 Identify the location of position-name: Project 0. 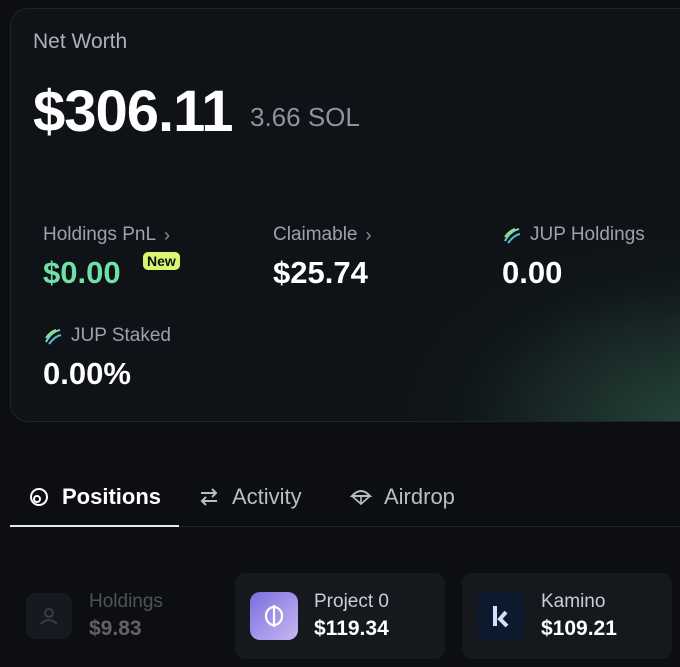
(351, 601).